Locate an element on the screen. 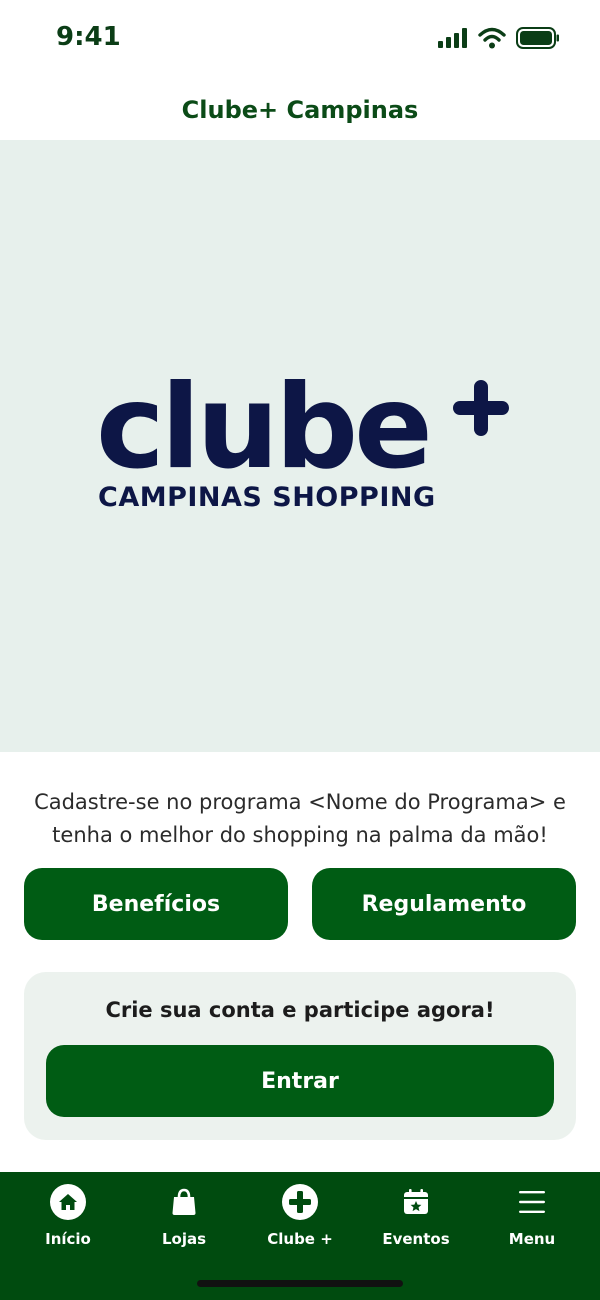  status-icons is located at coordinates (499, 40).